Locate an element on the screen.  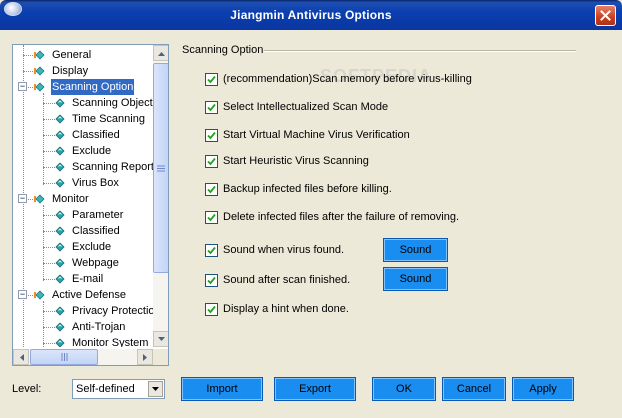
apply-button: Apply is located at coordinates (543, 389).